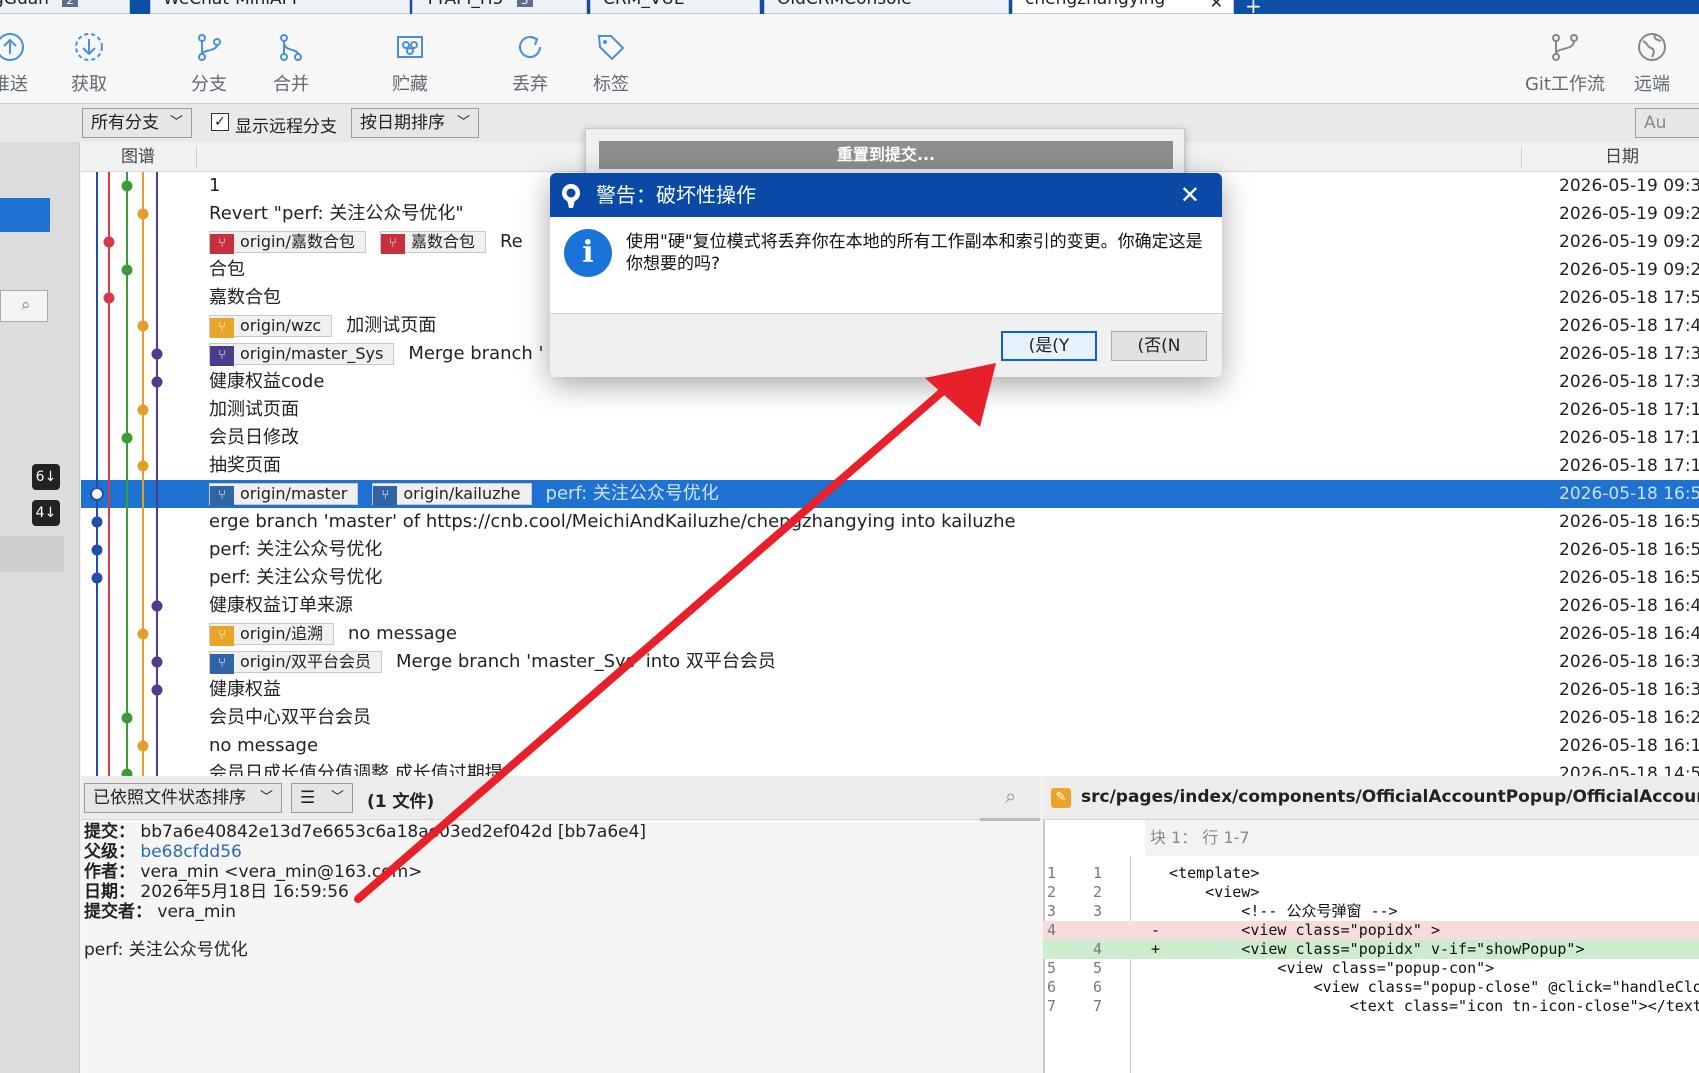 This screenshot has width=1699, height=1073. I want to click on commit-row: 会员日修改 2026-05-18 17:1, so click(890, 438).